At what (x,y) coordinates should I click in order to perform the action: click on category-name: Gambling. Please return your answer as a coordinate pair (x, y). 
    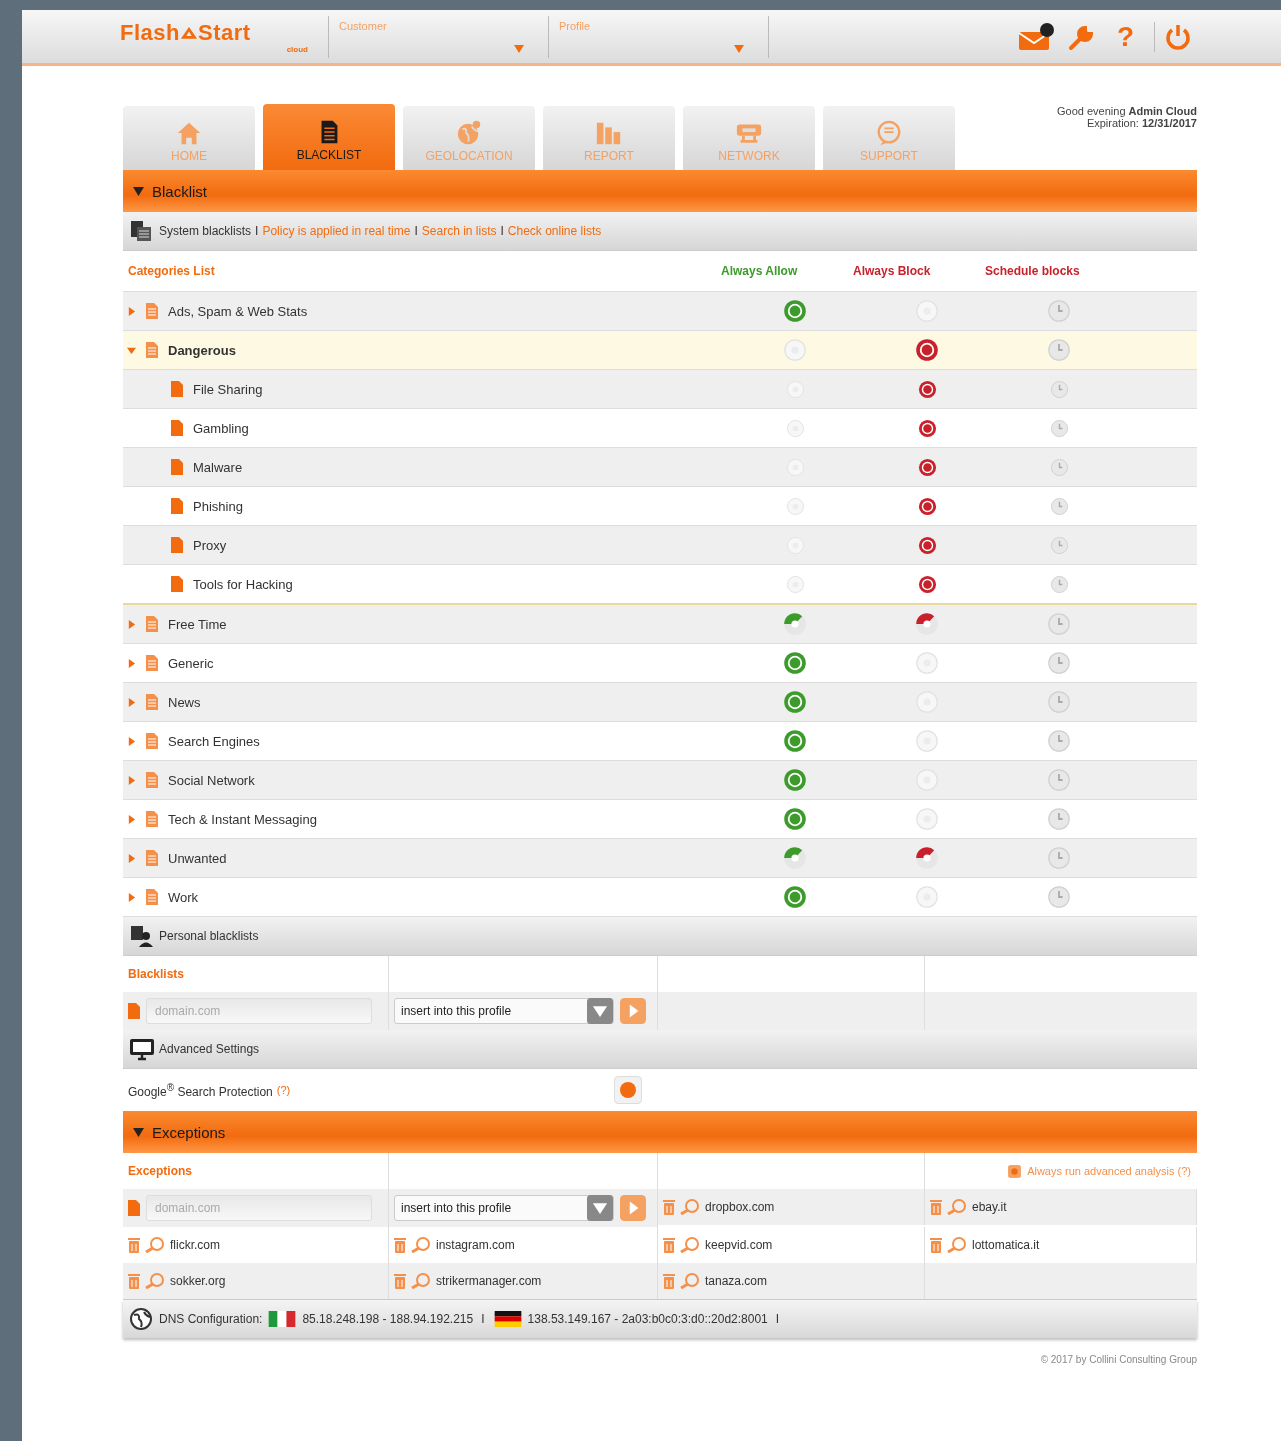
    Looking at the image, I should click on (221, 428).